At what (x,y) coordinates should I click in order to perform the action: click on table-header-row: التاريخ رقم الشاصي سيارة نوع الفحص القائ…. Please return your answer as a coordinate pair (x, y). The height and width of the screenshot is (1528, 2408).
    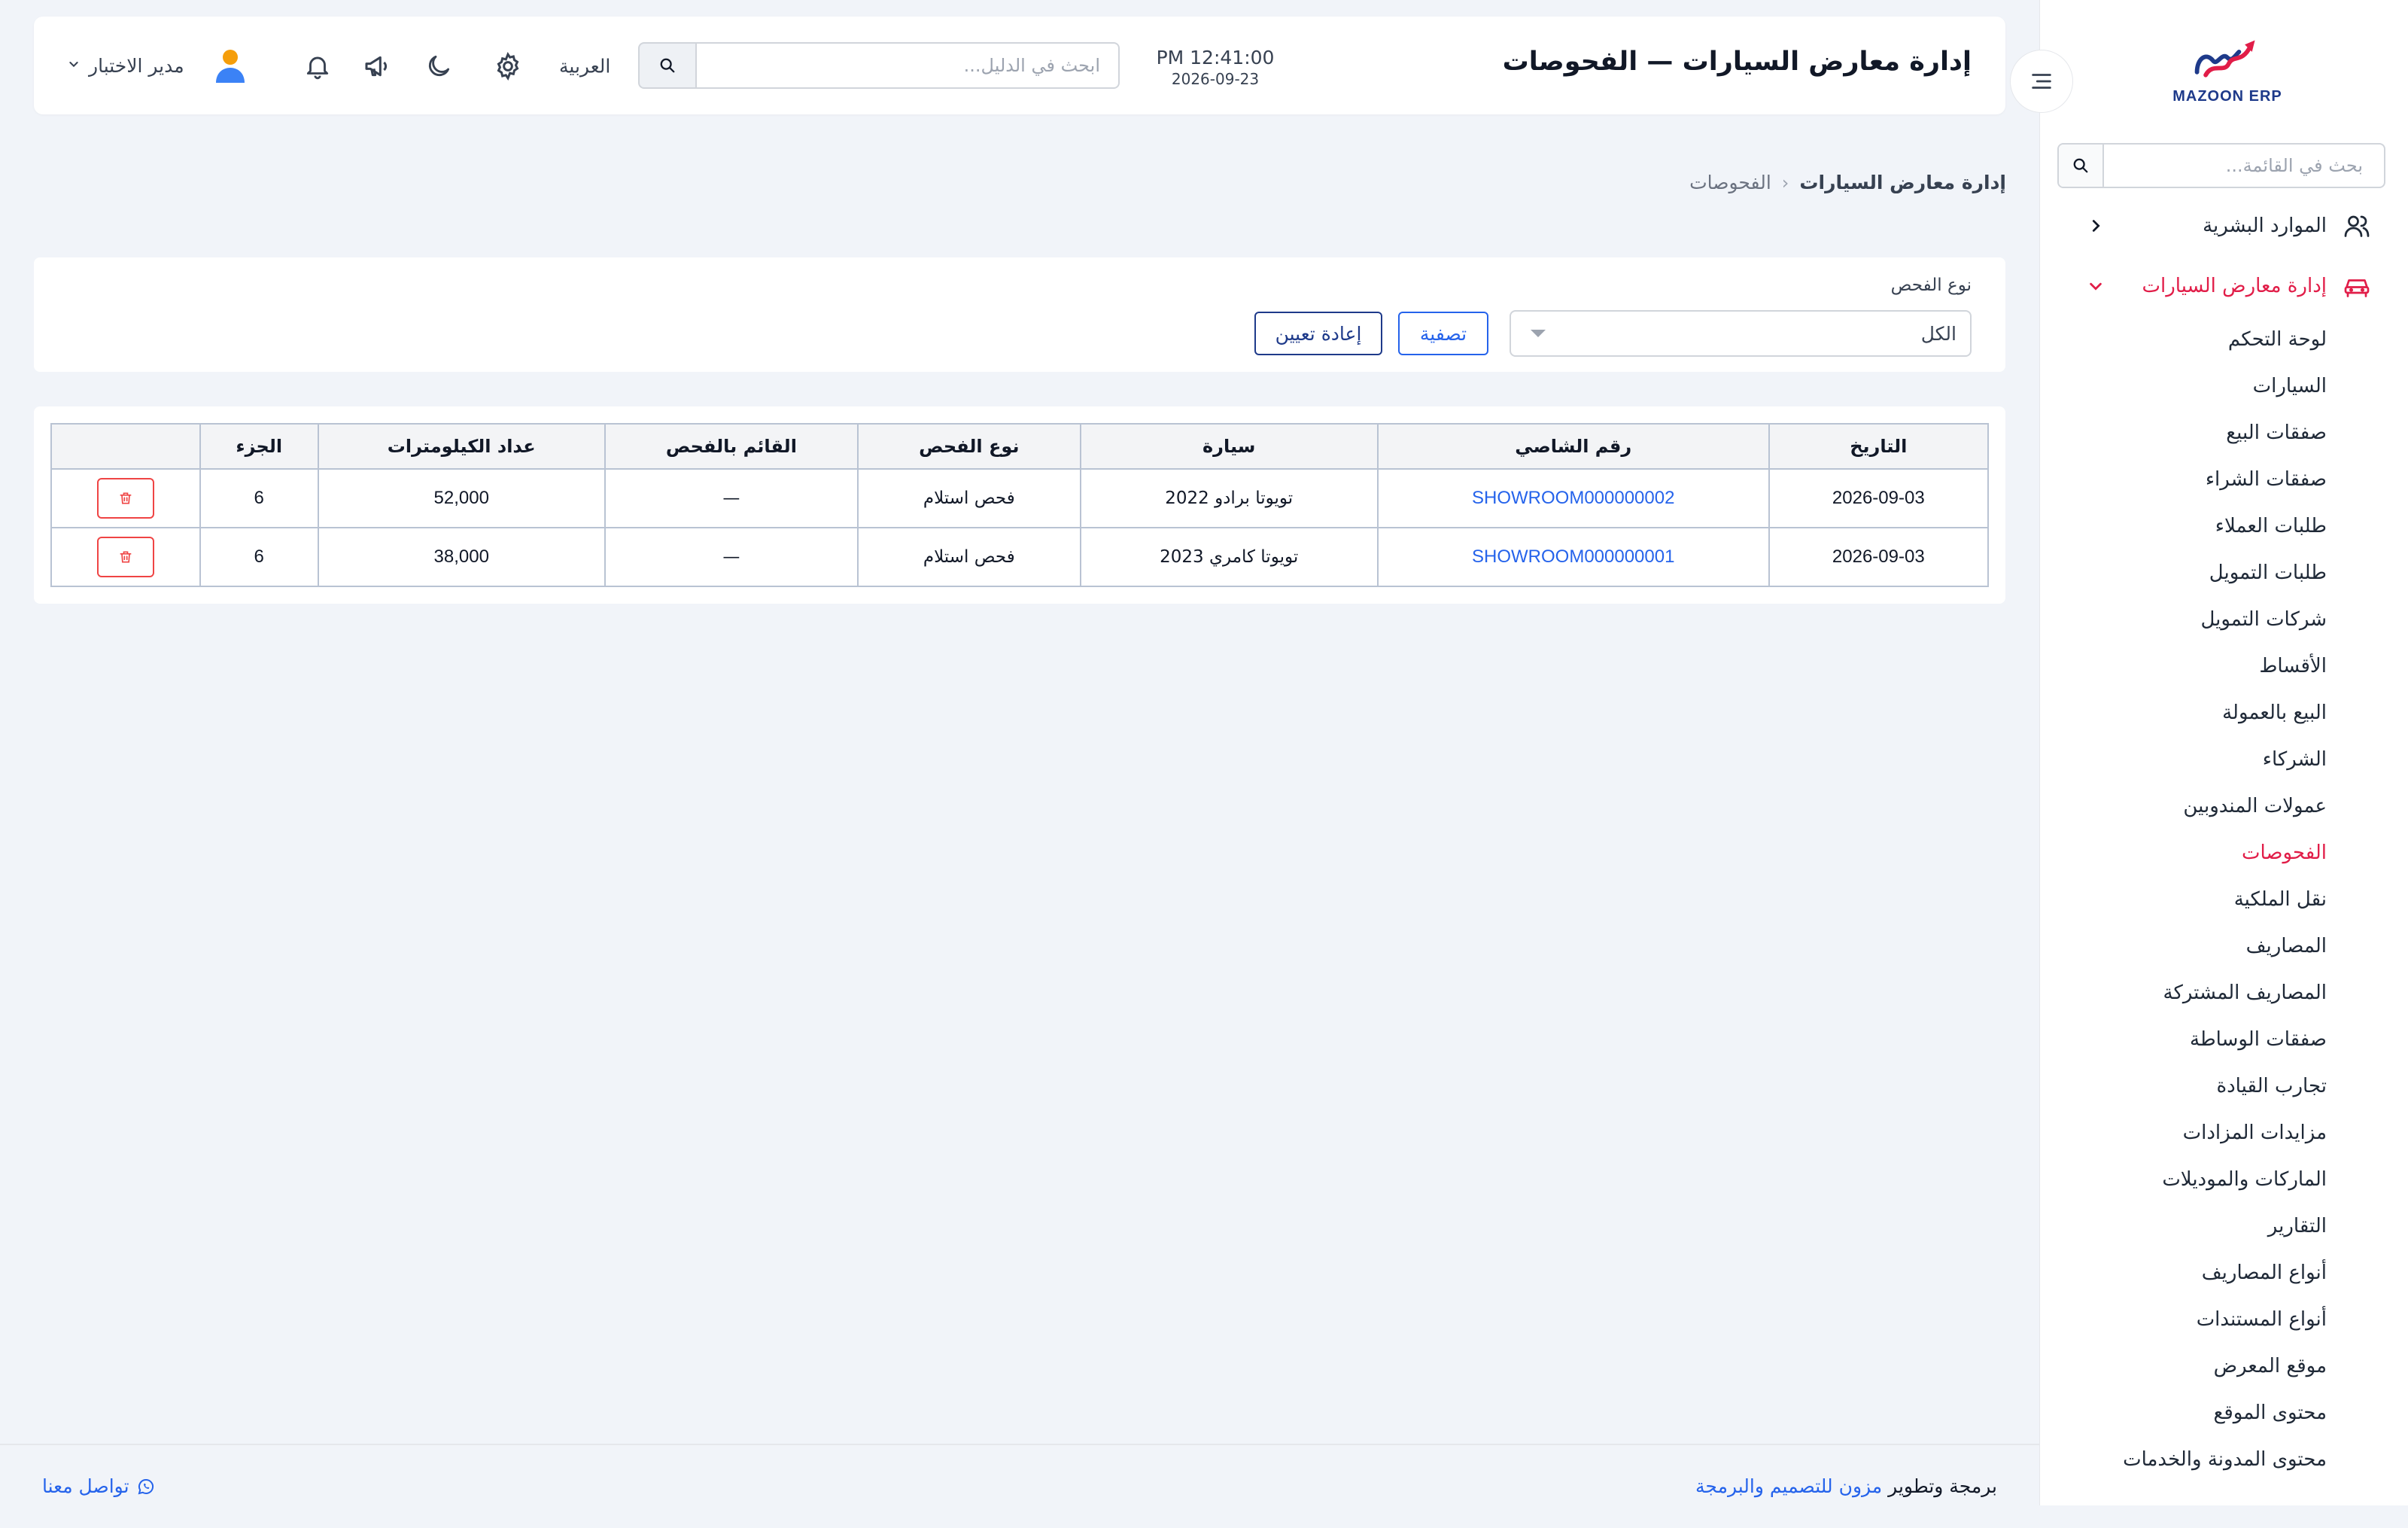
    Looking at the image, I should click on (1020, 446).